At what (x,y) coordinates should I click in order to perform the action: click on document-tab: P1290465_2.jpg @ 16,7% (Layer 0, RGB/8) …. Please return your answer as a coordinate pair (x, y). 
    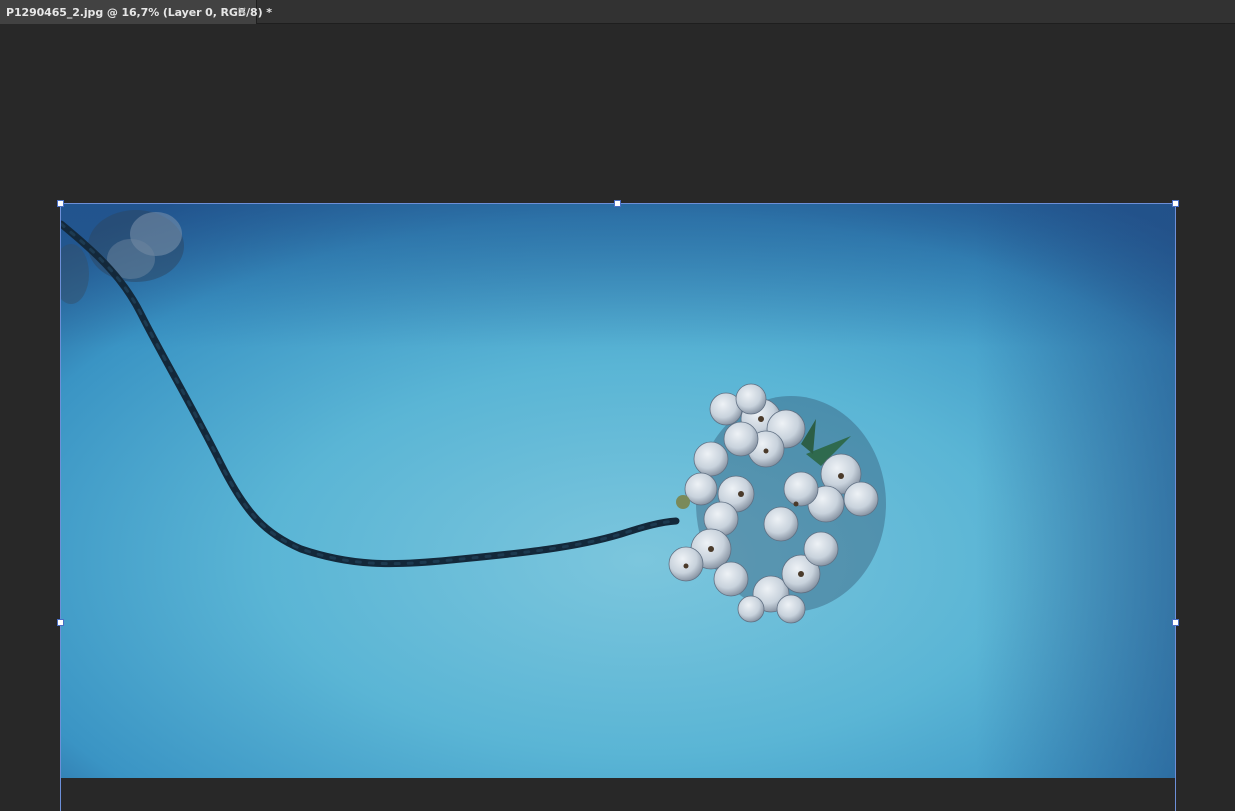
    Looking at the image, I should click on (136, 12).